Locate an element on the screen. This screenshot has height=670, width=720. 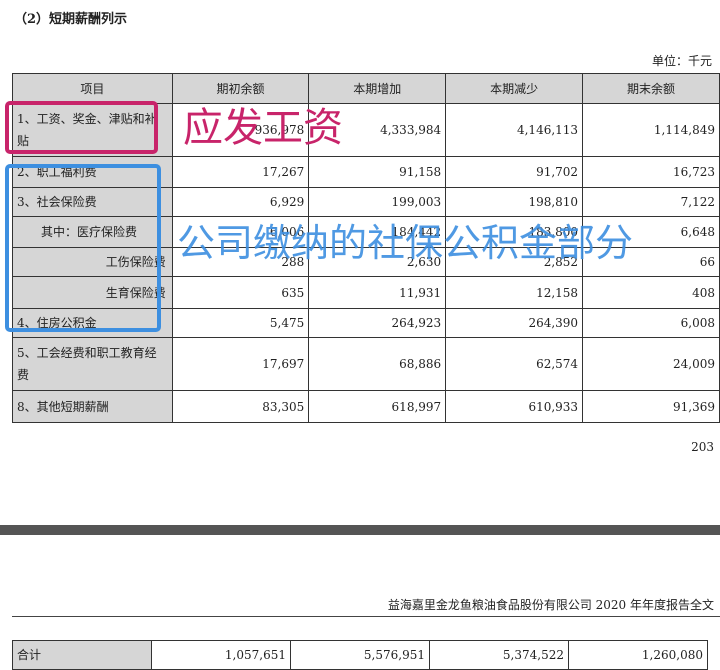
cell-inc: 91,158 is located at coordinates (377, 172).